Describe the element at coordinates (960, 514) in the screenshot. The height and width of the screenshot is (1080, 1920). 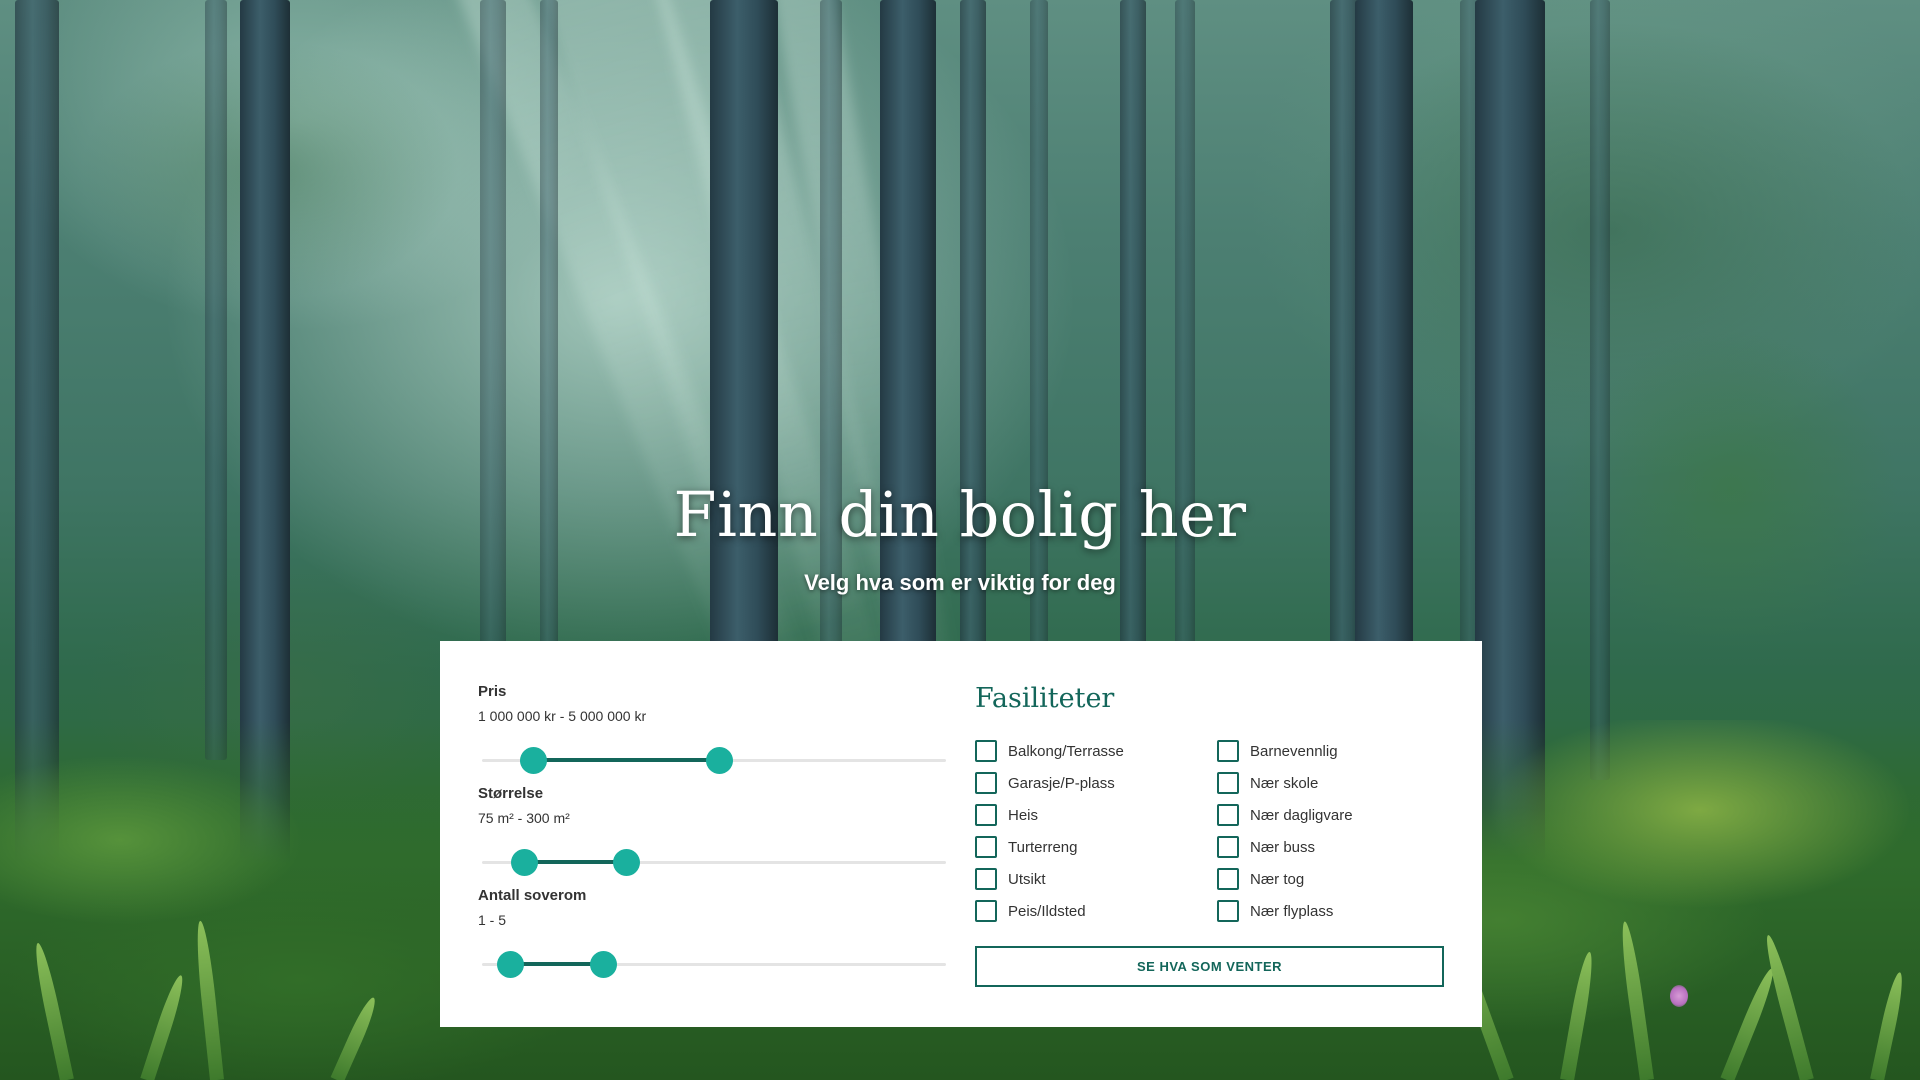
I see `page-title: Finn din bolig her` at that location.